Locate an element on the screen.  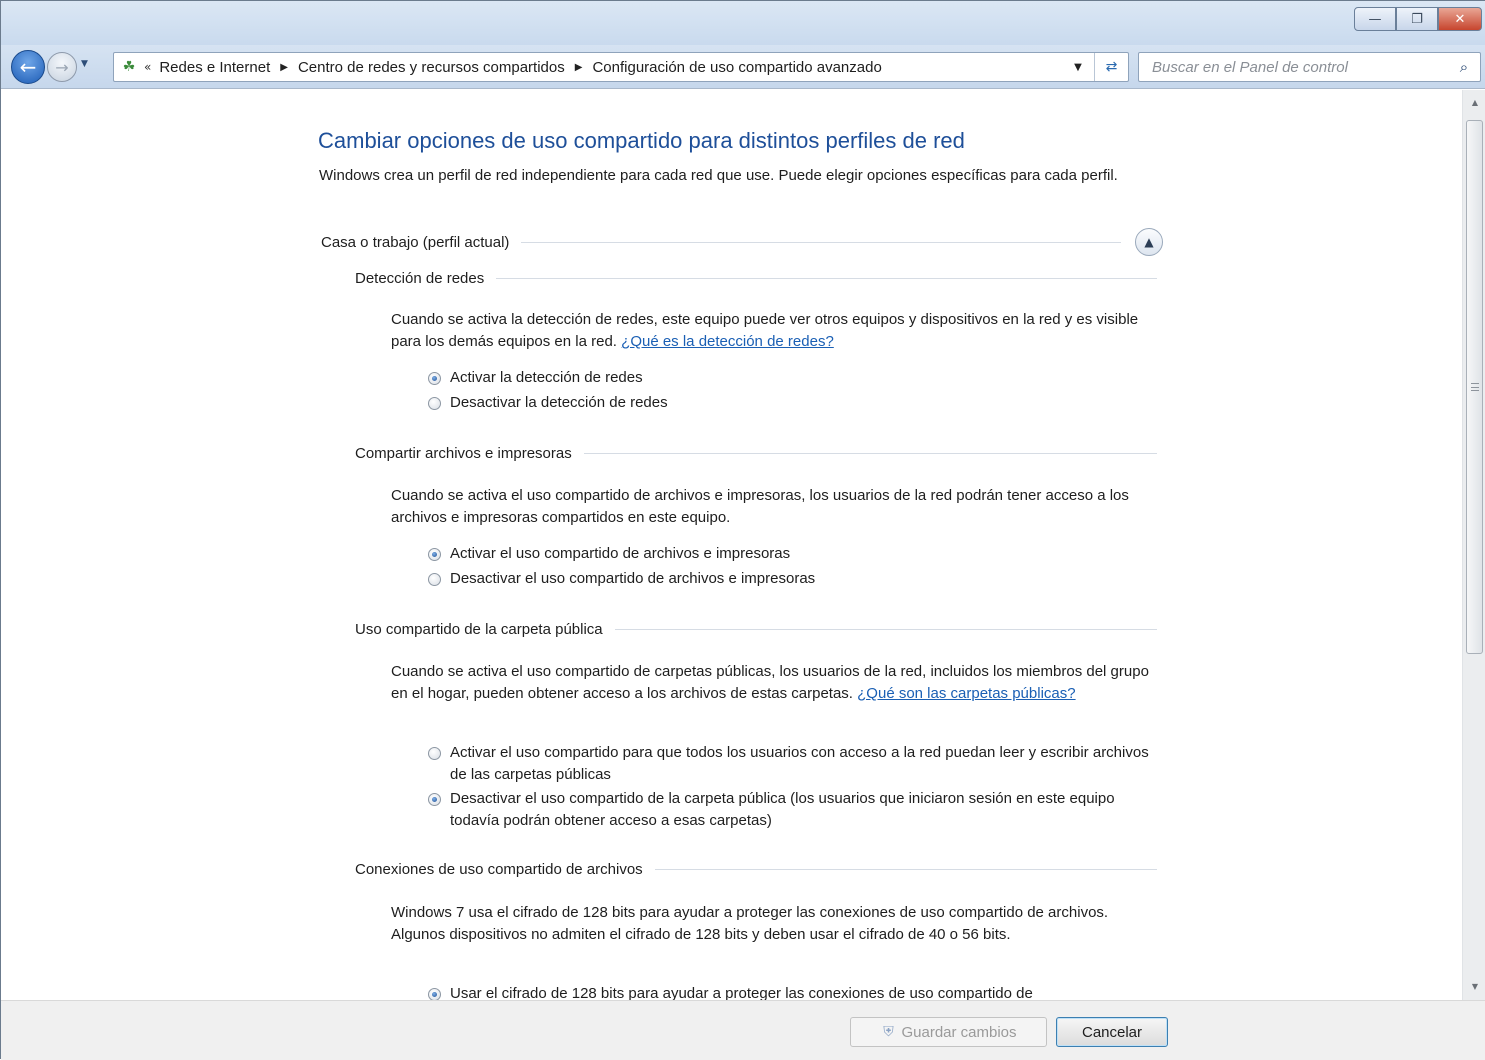
cancel-button: Cancelar is located at coordinates (1112, 1032).